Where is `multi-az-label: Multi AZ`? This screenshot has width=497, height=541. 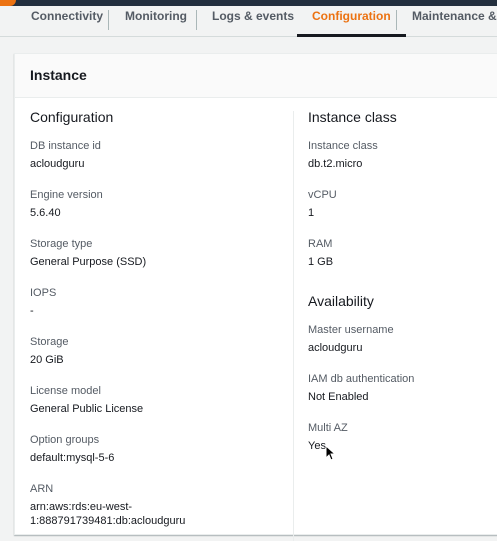 multi-az-label: Multi AZ is located at coordinates (328, 428).